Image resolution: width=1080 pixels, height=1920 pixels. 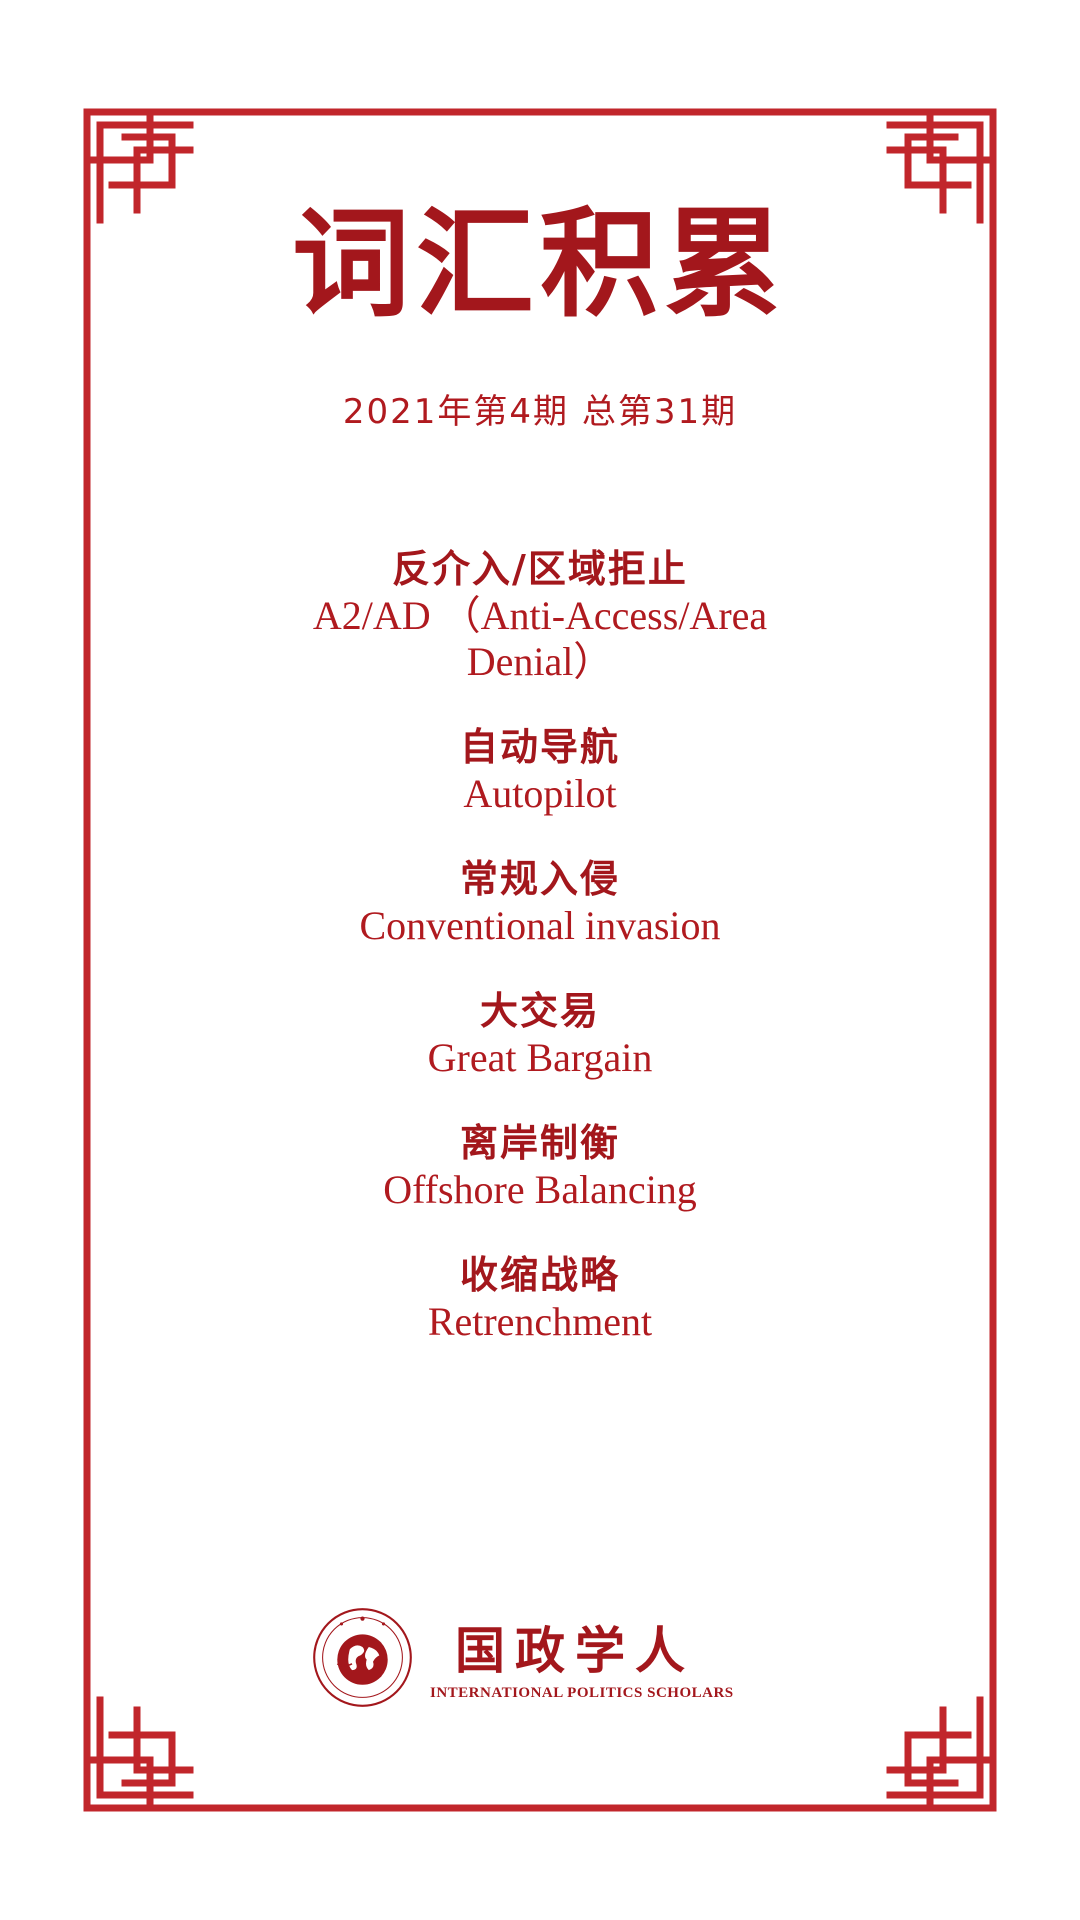 What do you see at coordinates (540, 770) in the screenshot?
I see `list-item: 自动导航 Autopilot` at bounding box center [540, 770].